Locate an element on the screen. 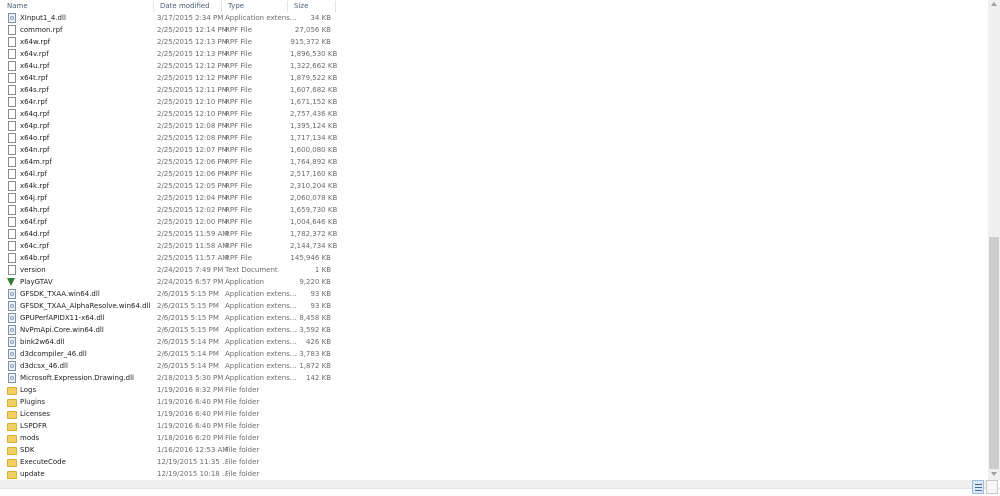 This screenshot has height=496, width=1000. file-date-modified: 2/6/2015 5:14 PM is located at coordinates (188, 354).